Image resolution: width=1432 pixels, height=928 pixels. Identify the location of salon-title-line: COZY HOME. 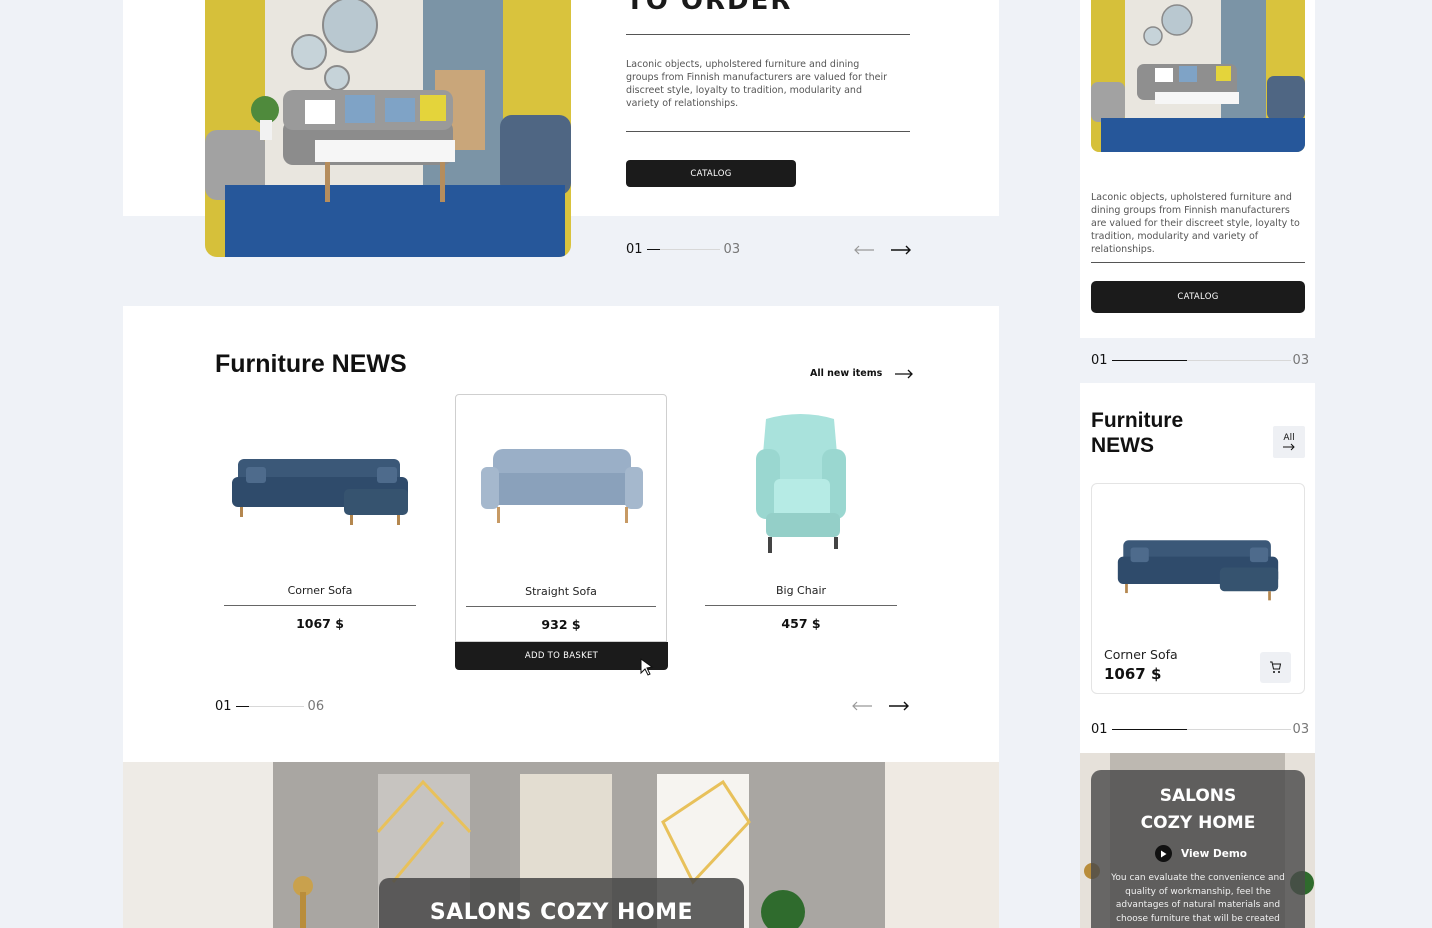
(1198, 823).